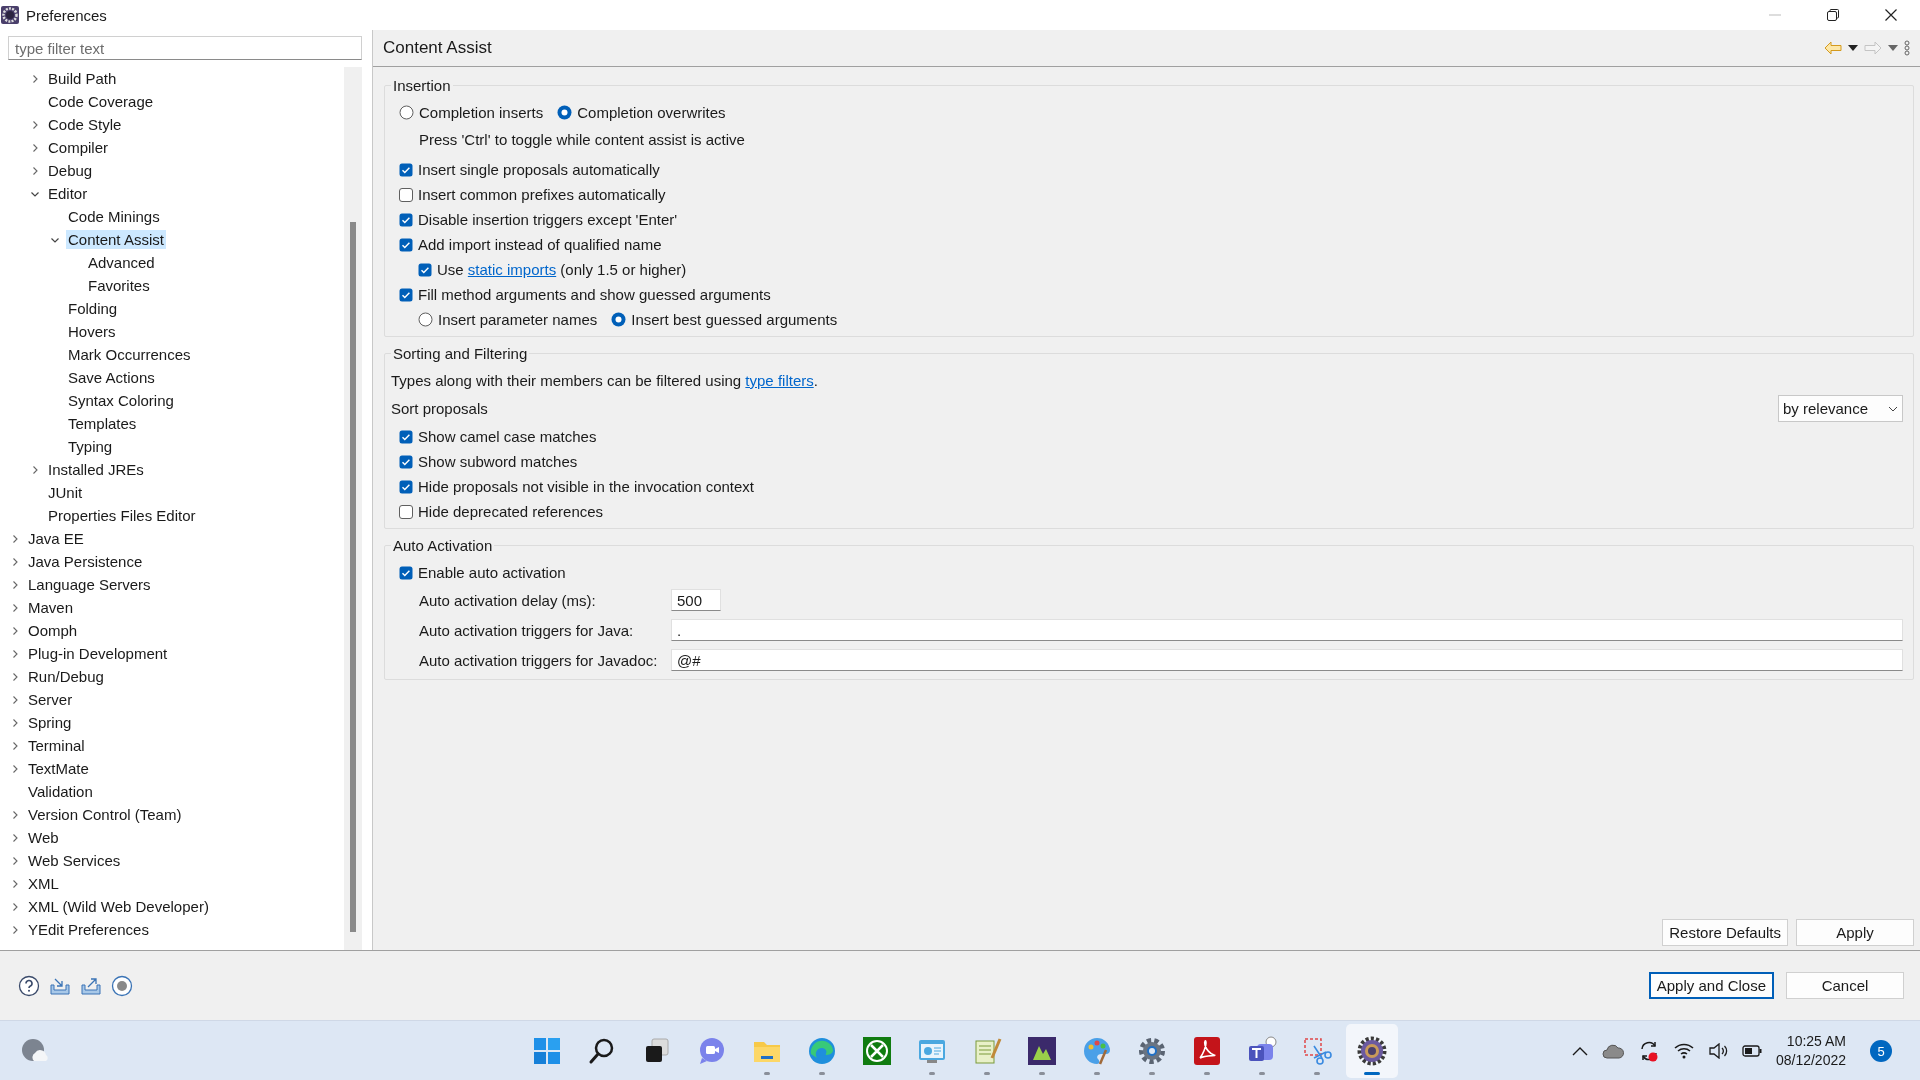 This screenshot has width=1920, height=1080. Describe the element at coordinates (58, 768) in the screenshot. I see `tree-item: TextMate` at that location.